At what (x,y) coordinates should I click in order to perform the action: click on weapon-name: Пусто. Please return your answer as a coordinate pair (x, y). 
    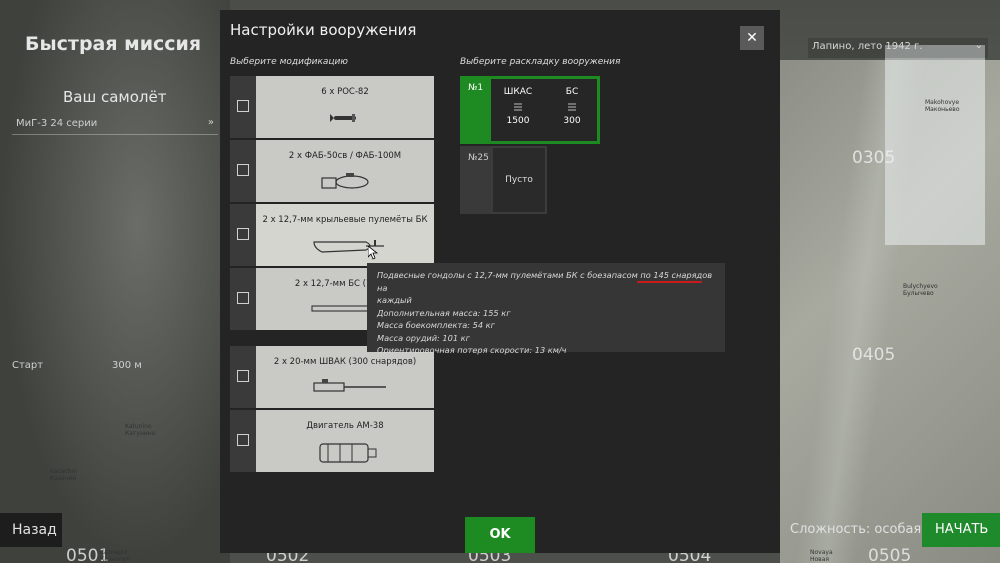
    Looking at the image, I should click on (519, 180).